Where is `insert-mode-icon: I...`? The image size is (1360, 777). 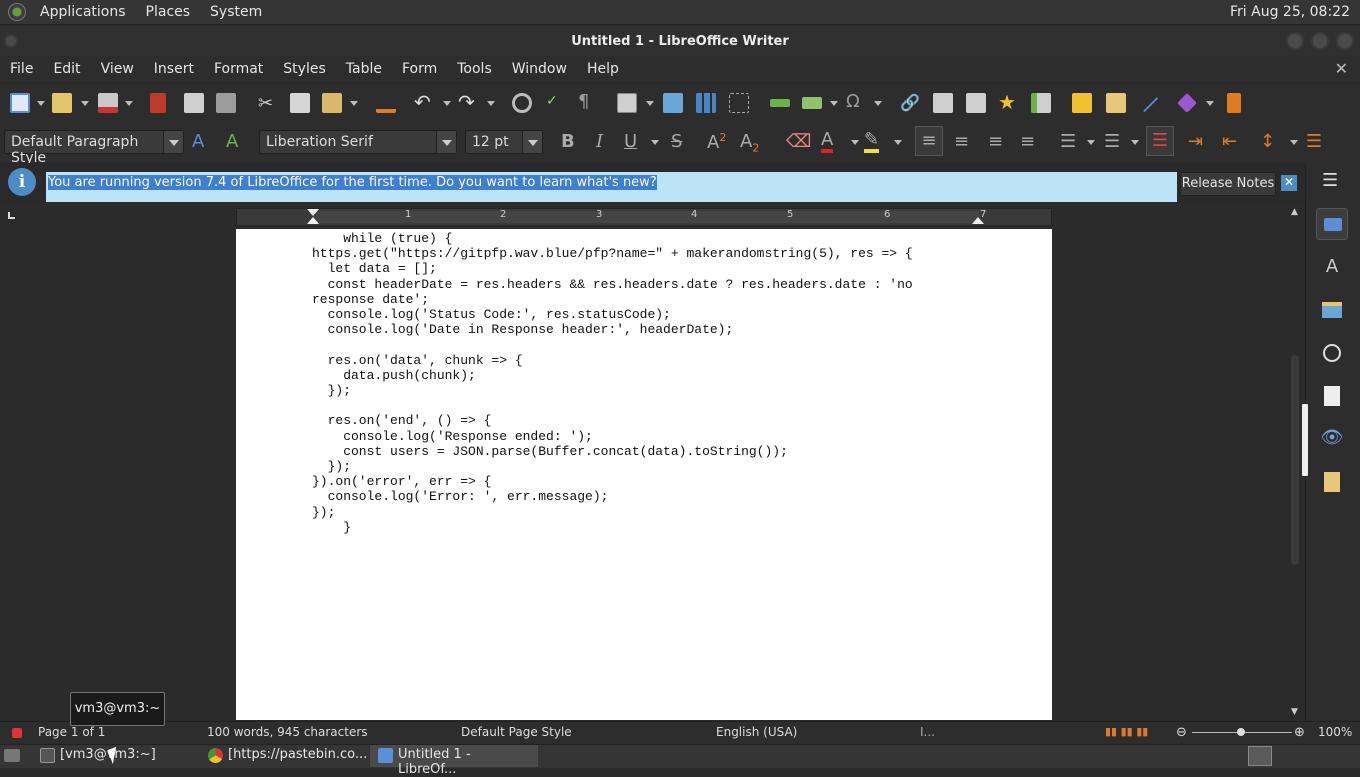
insert-mode-icon: I... is located at coordinates (927, 732).